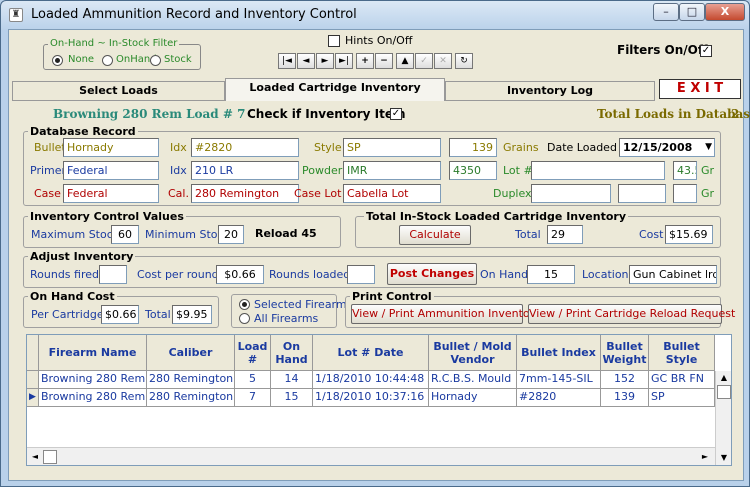 The width and height of the screenshot is (750, 487). I want to click on table-cell: 7, so click(253, 398).